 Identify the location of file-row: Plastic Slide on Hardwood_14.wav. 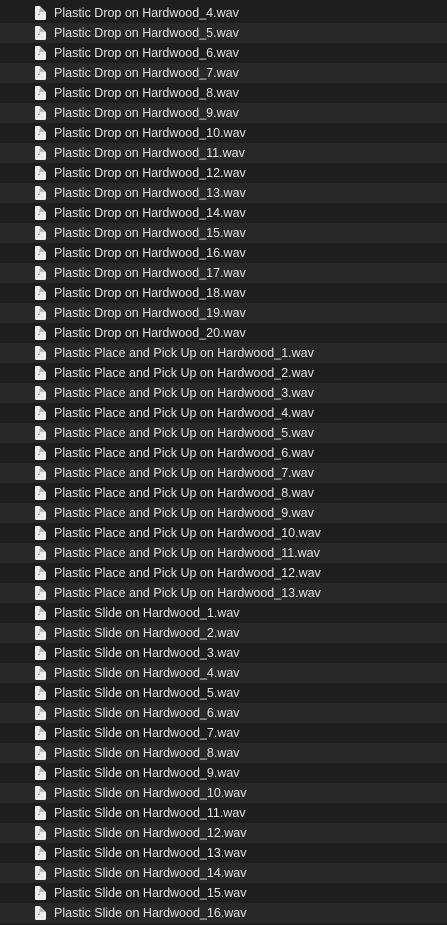
(223, 873).